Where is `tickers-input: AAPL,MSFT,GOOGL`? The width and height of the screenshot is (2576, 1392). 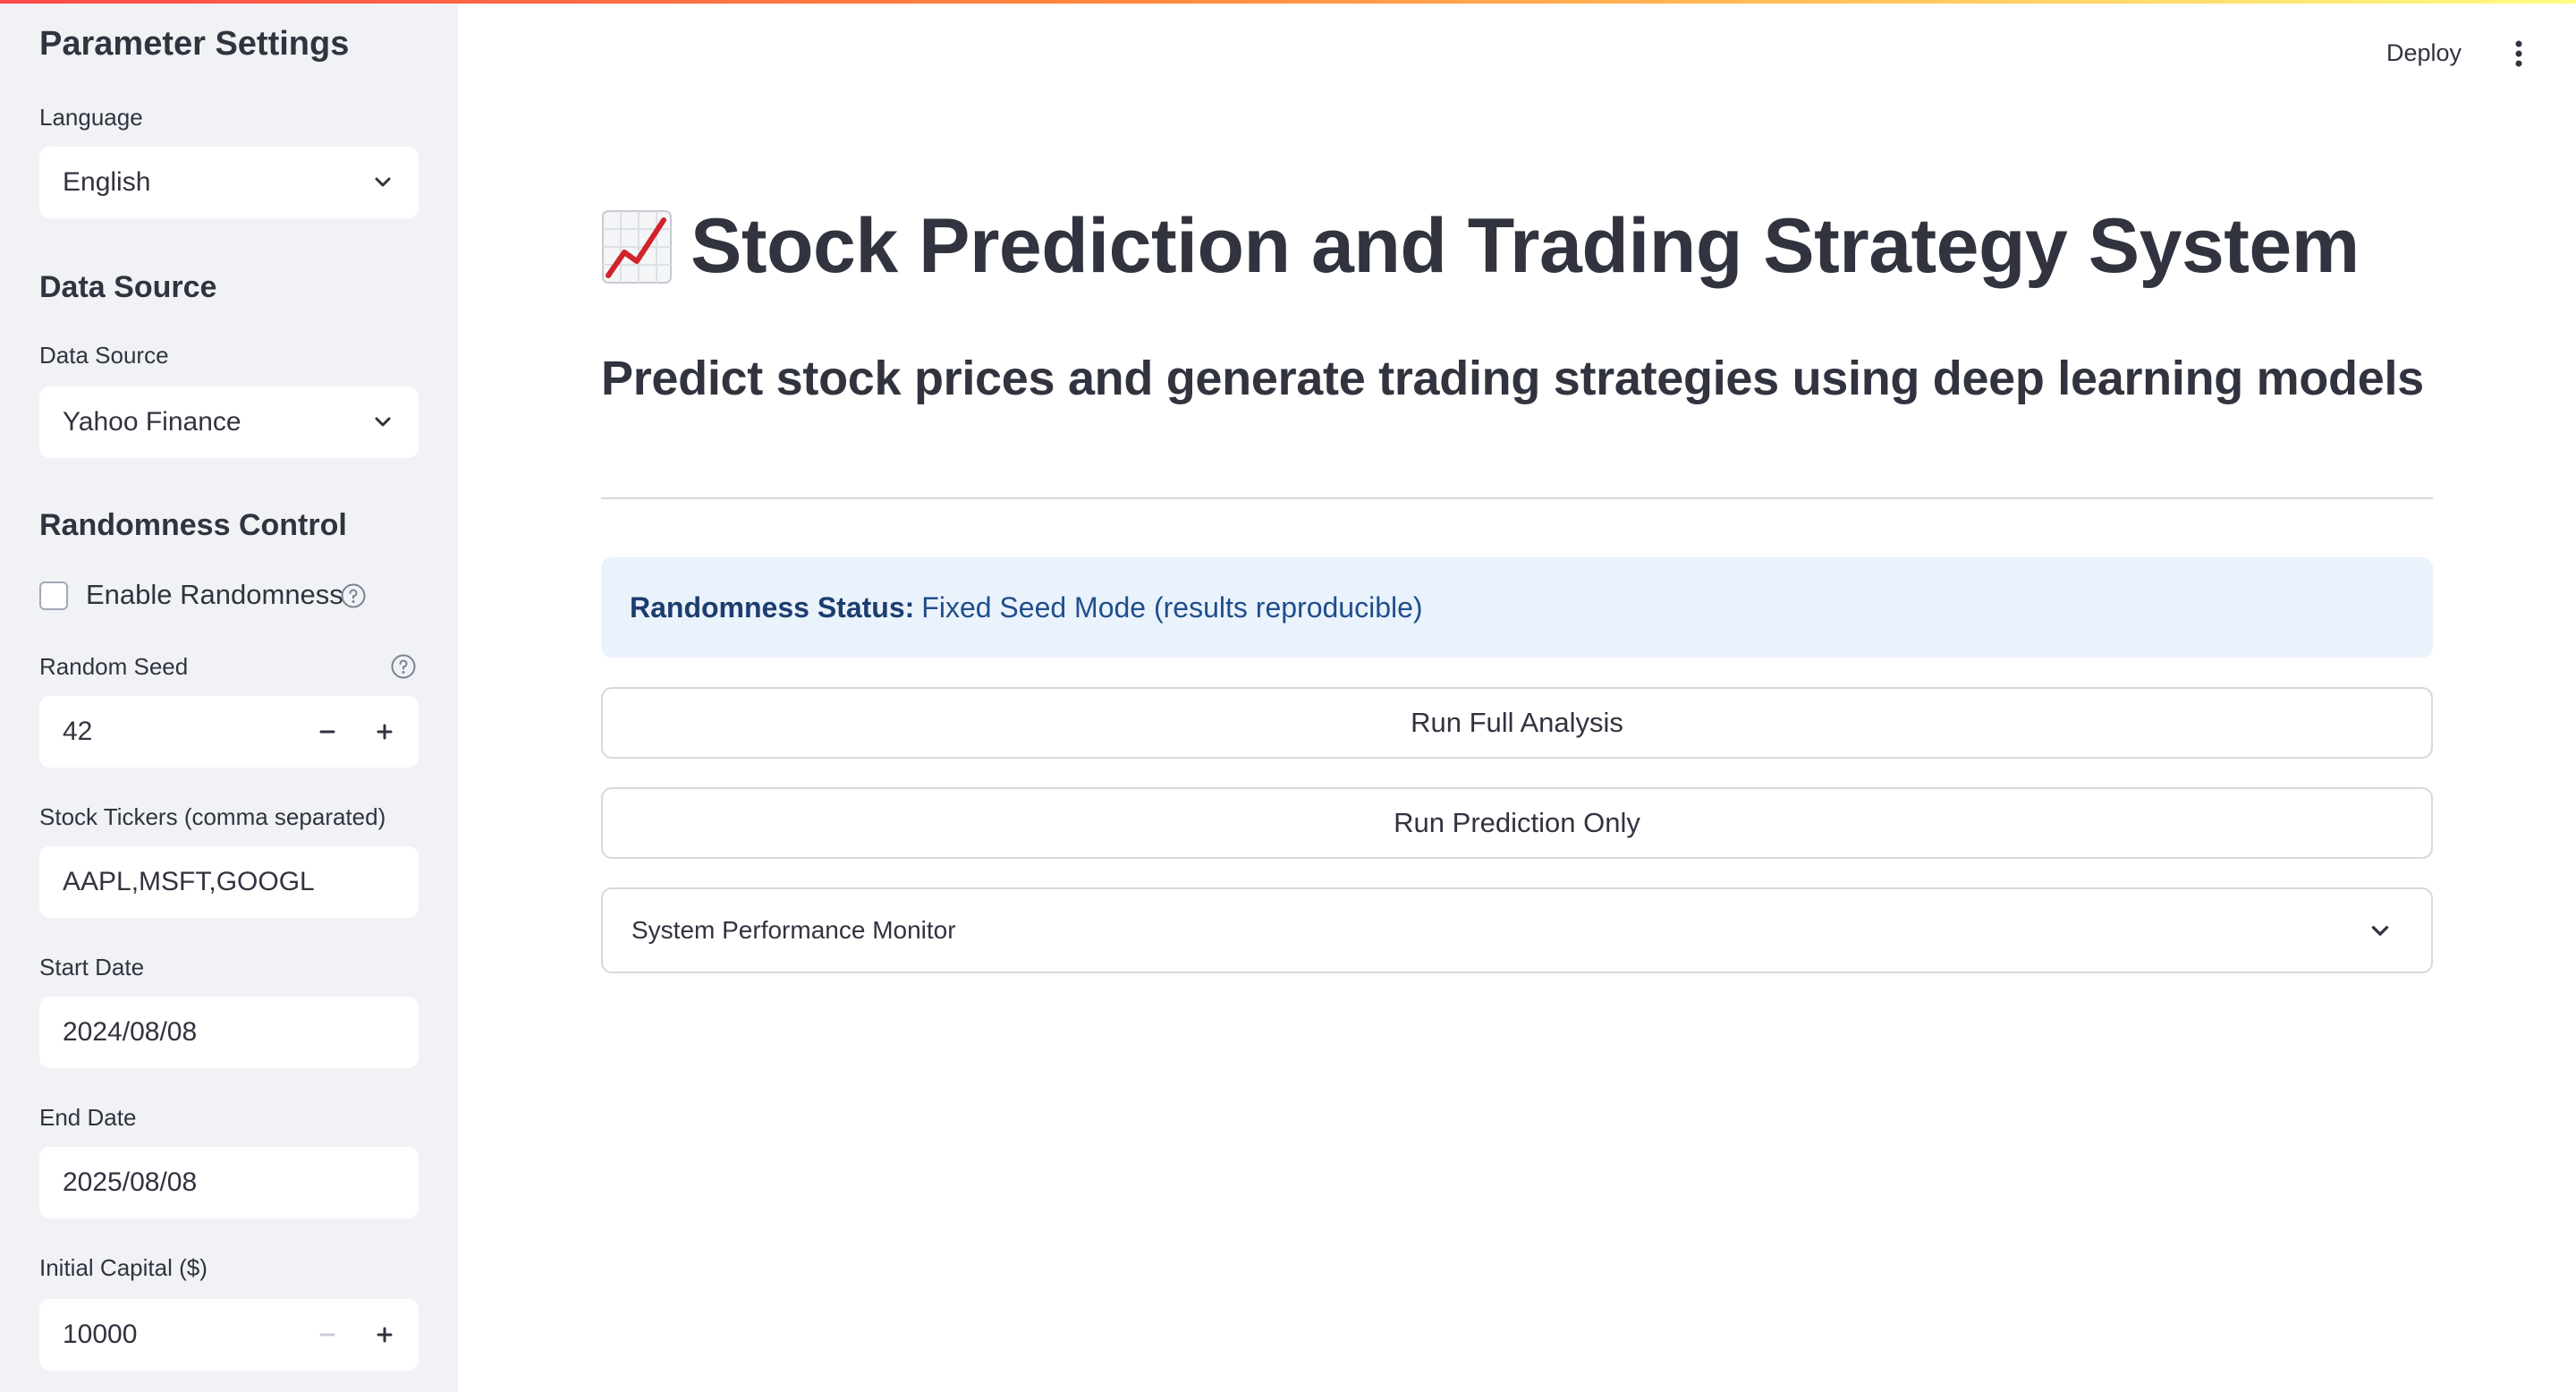 tickers-input: AAPL,MSFT,GOOGL is located at coordinates (229, 882).